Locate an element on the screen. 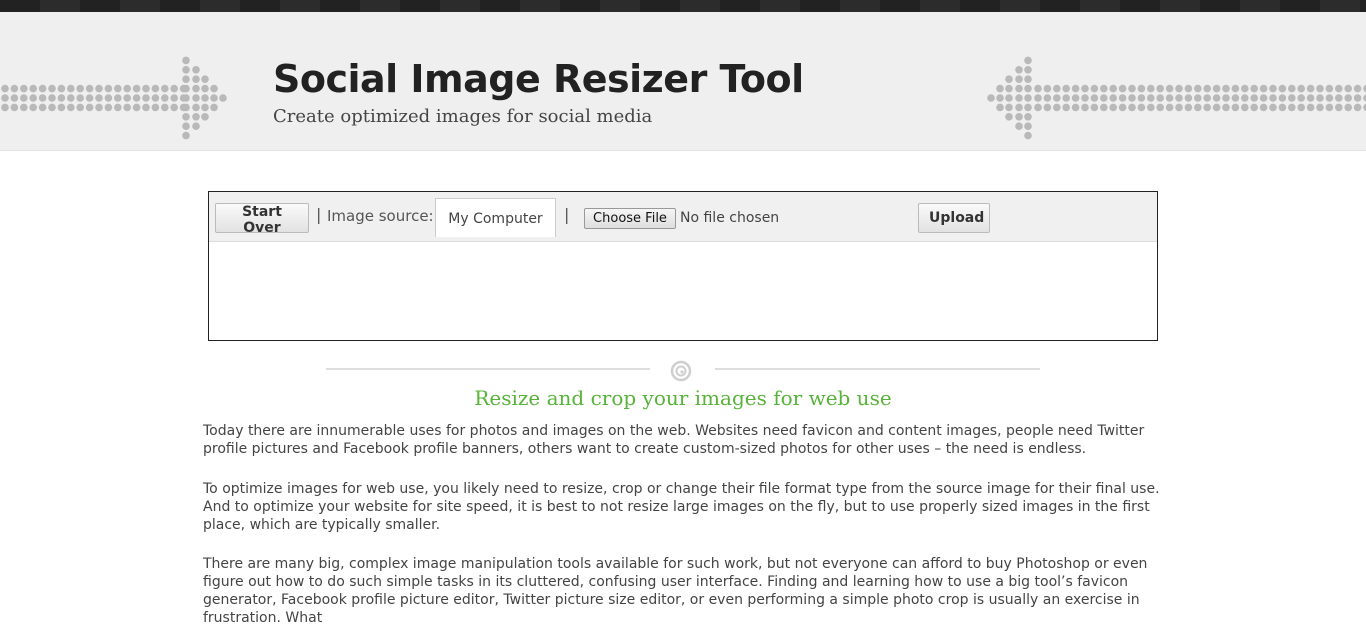  choose-file-button: Choose File is located at coordinates (630, 218).